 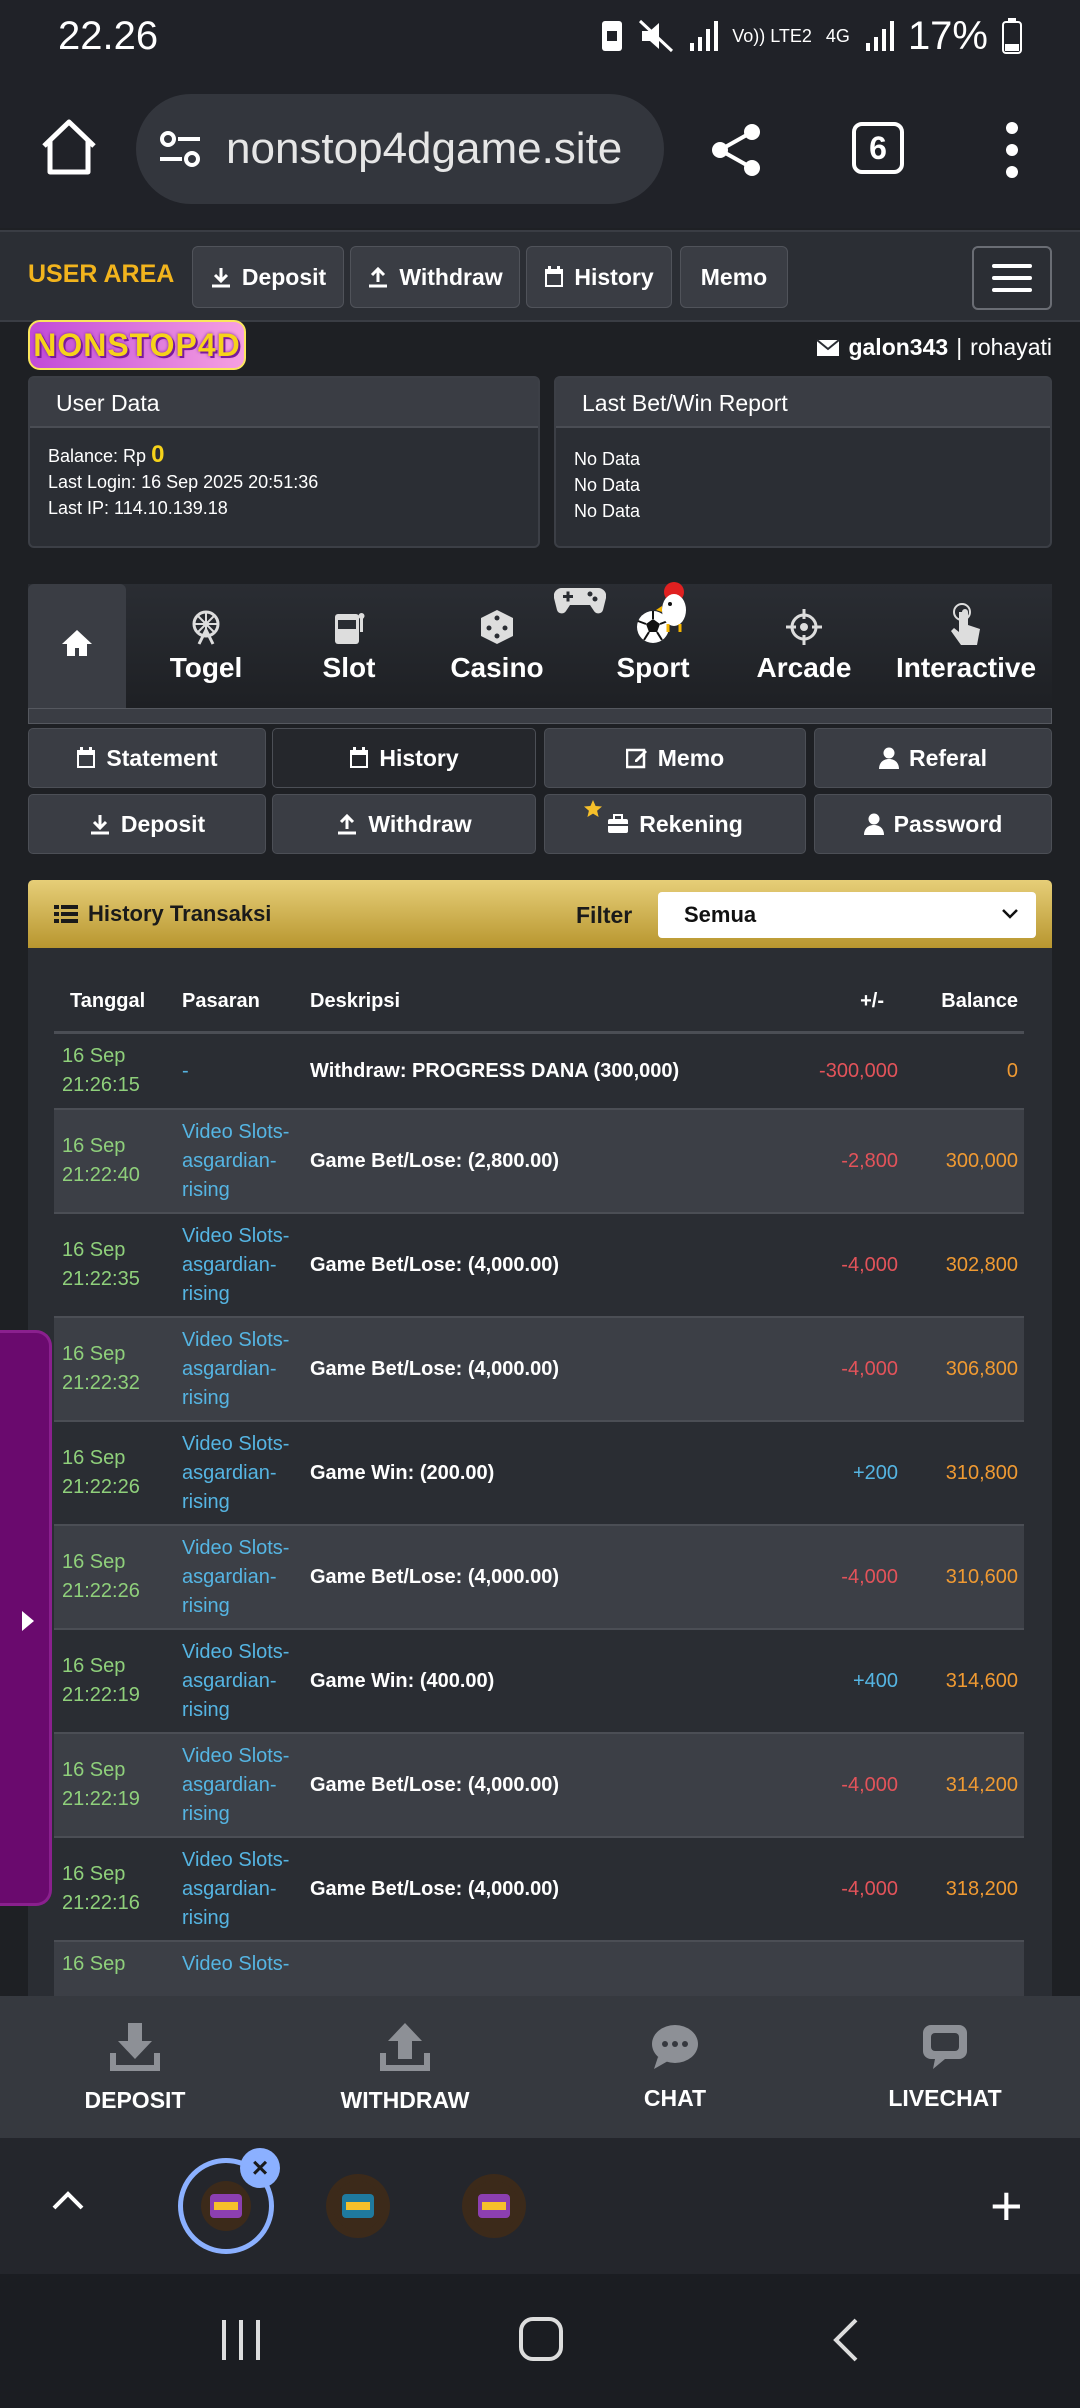 What do you see at coordinates (872, 1001) in the screenshot?
I see `col-amount: +/-` at bounding box center [872, 1001].